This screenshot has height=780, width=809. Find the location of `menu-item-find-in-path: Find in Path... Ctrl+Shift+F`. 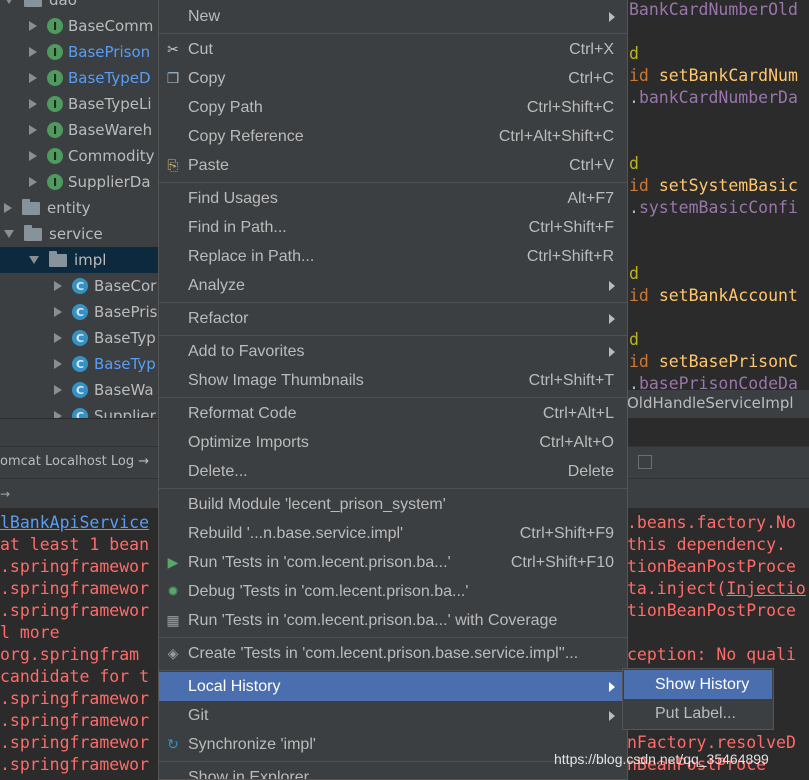

menu-item-find-in-path: Find in Path... Ctrl+Shift+F is located at coordinates (393, 227).